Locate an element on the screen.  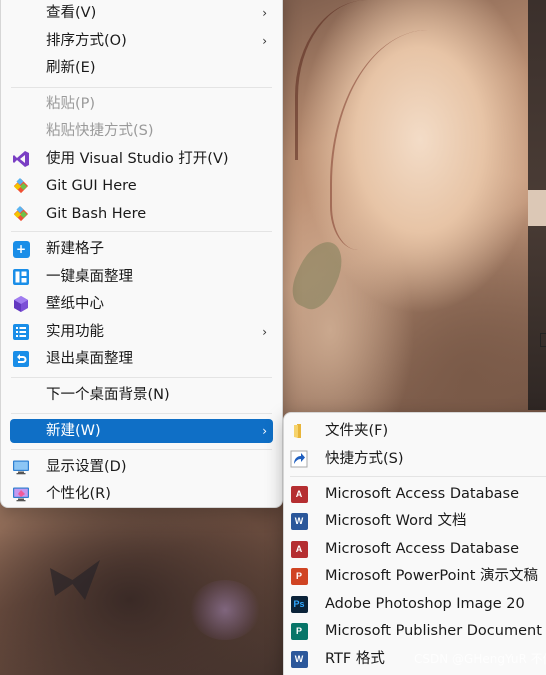
submenu-item-publisher-document: P Microsoft Publisher Document is located at coordinates (417, 631).